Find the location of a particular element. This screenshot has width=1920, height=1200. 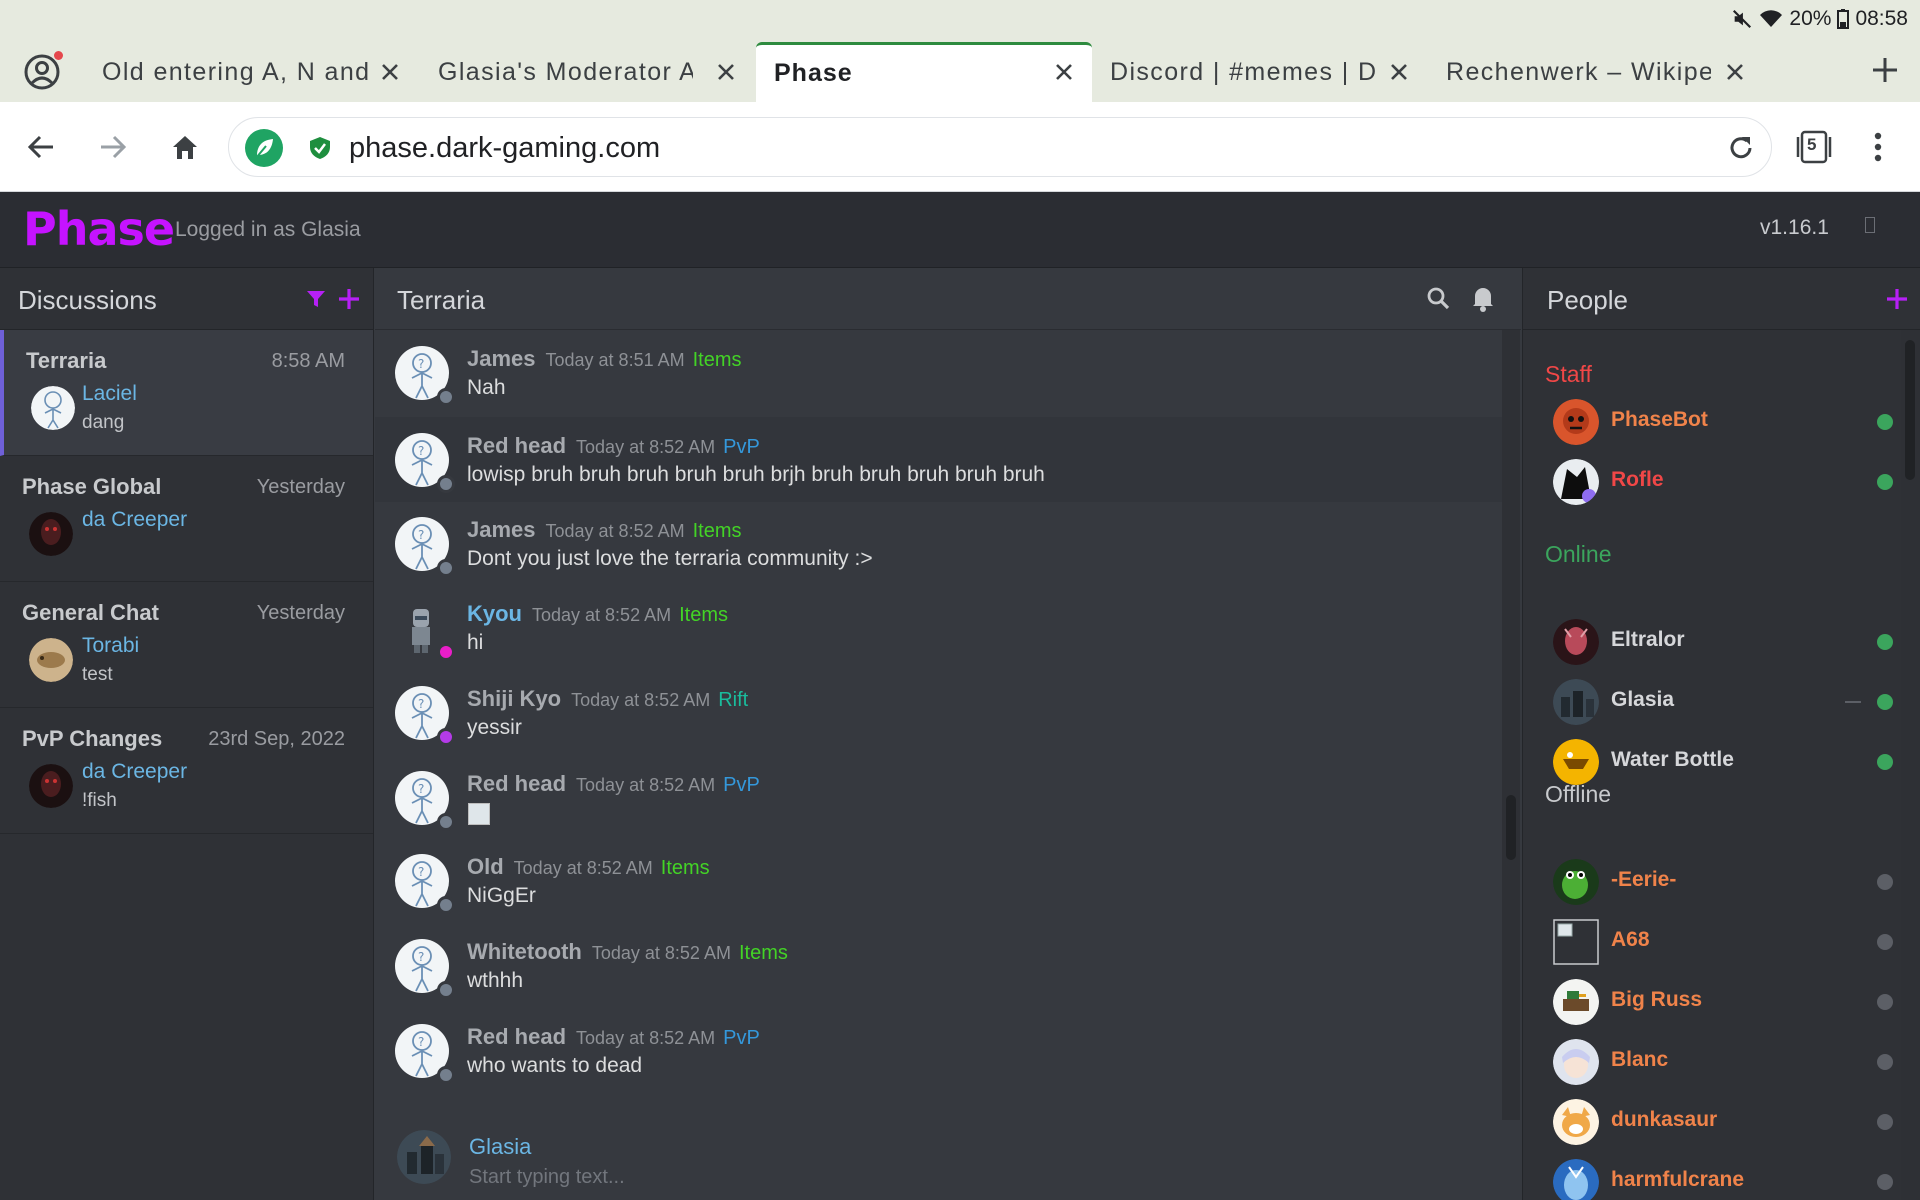

message-row: ? Old Today at 8:52 AM Items NiGgEr is located at coordinates (938, 880).